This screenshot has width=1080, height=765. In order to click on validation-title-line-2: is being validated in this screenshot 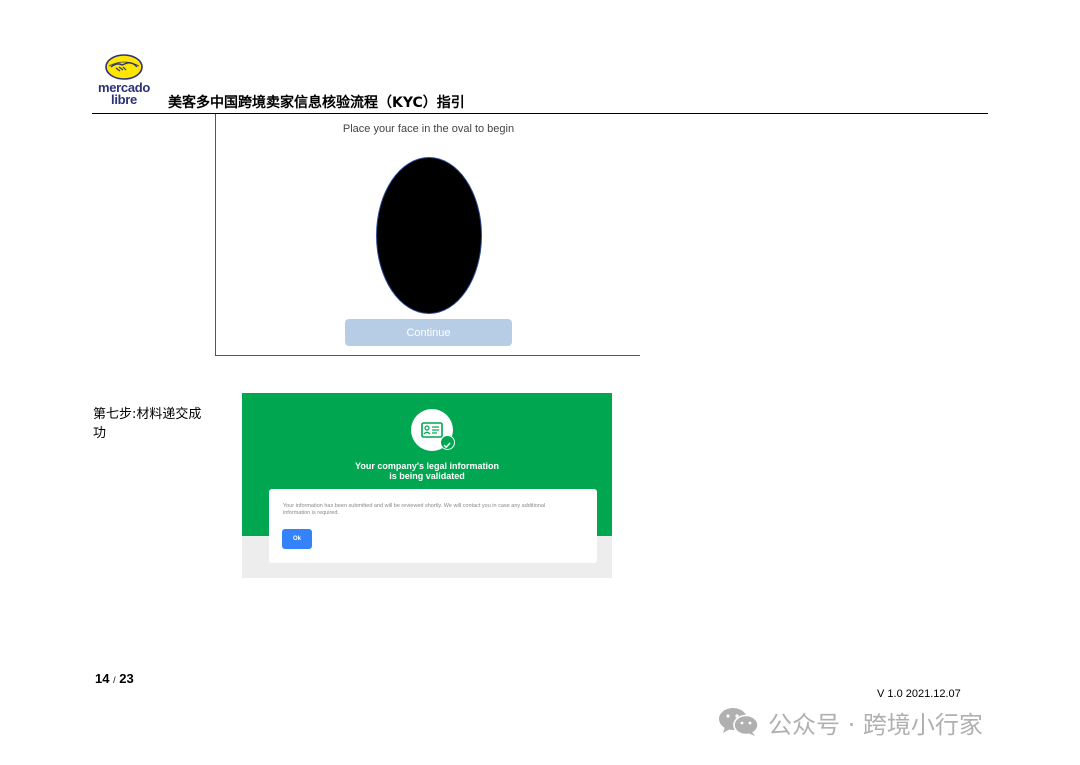, I will do `click(427, 476)`.